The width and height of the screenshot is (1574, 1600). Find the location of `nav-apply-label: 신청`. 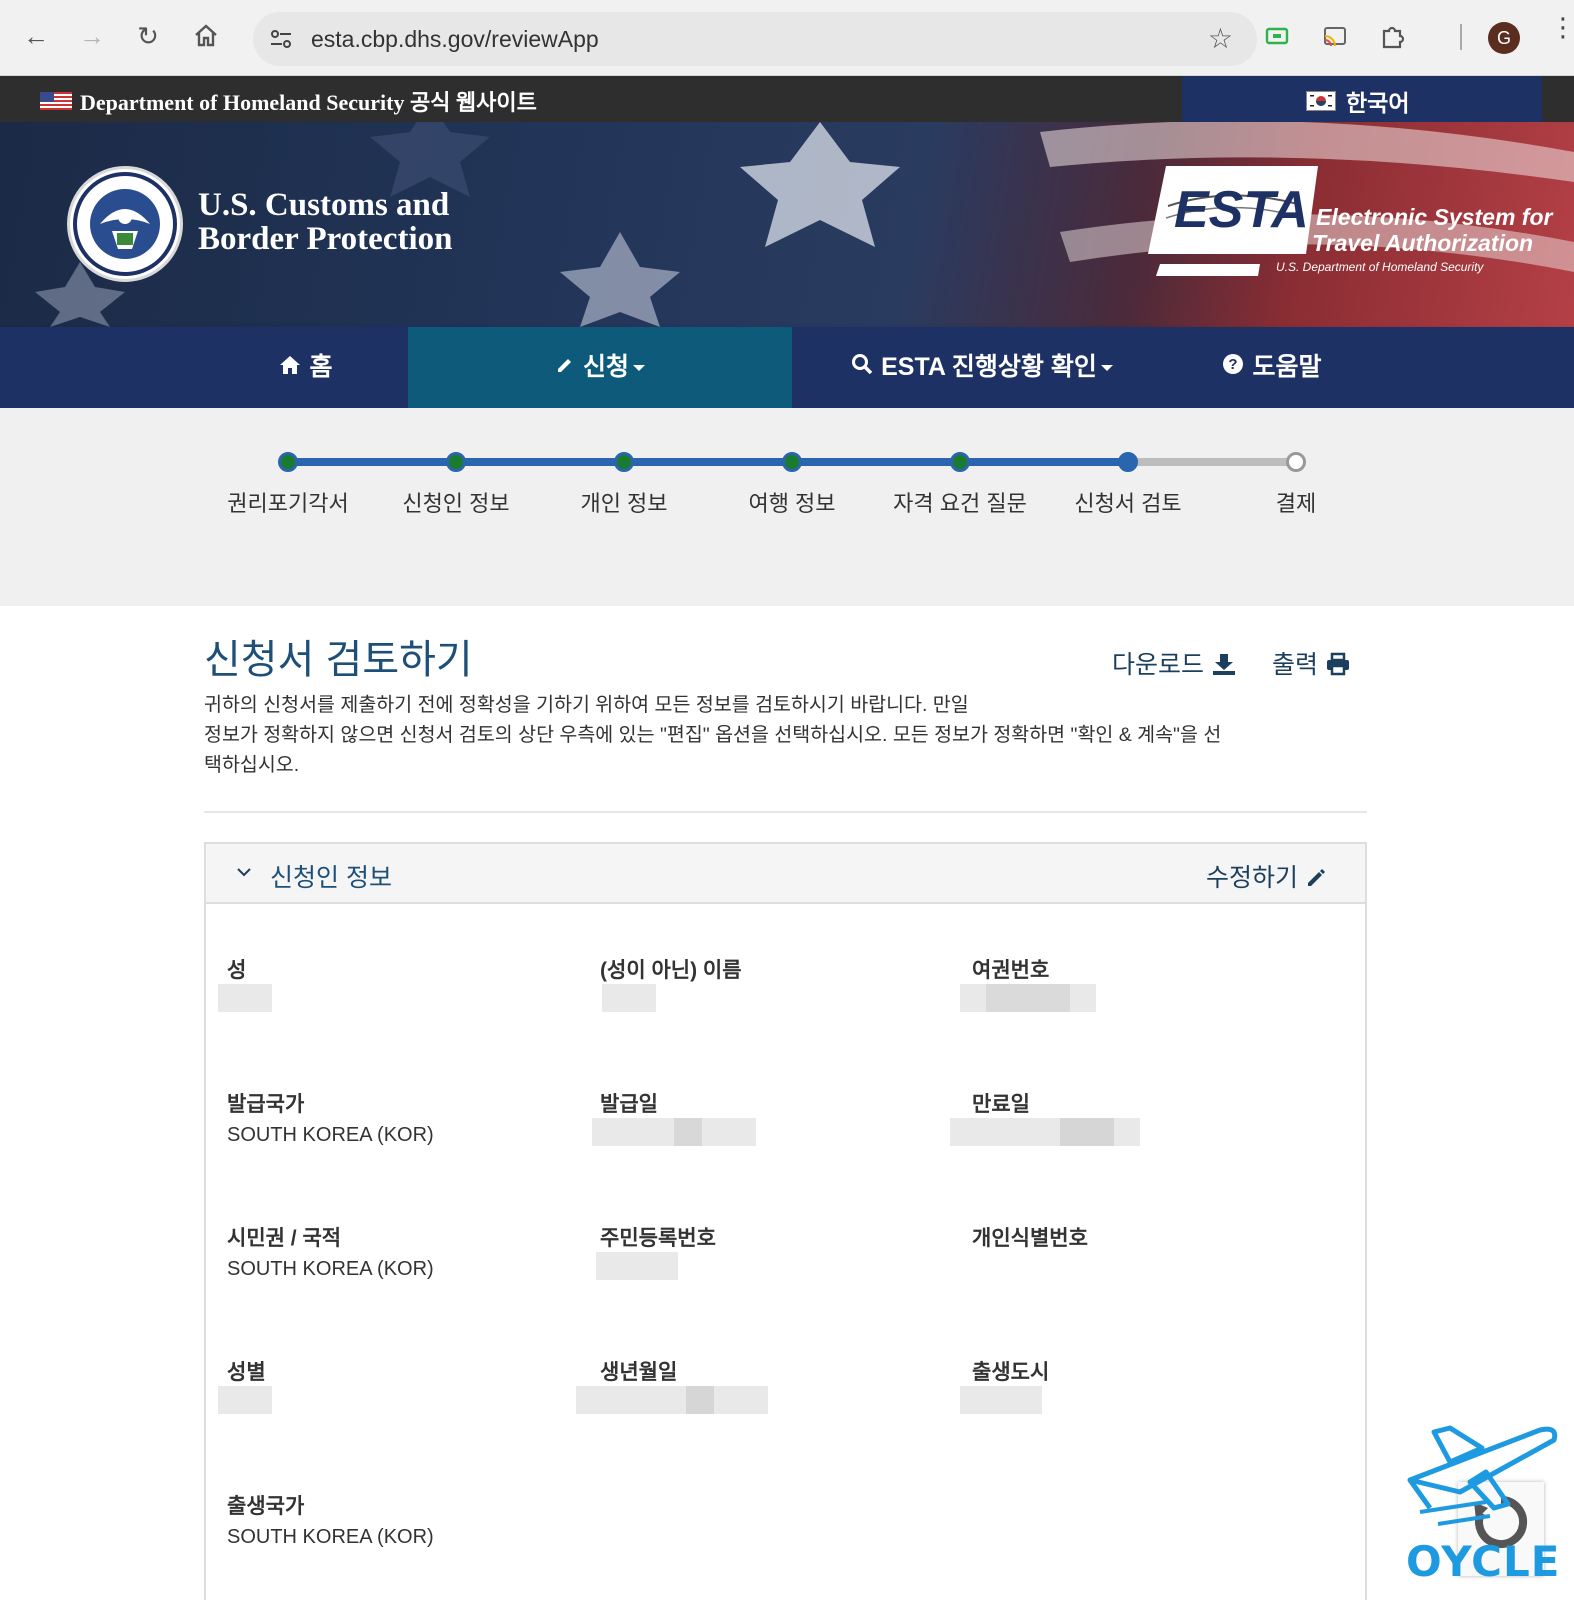

nav-apply-label: 신청 is located at coordinates (606, 367).